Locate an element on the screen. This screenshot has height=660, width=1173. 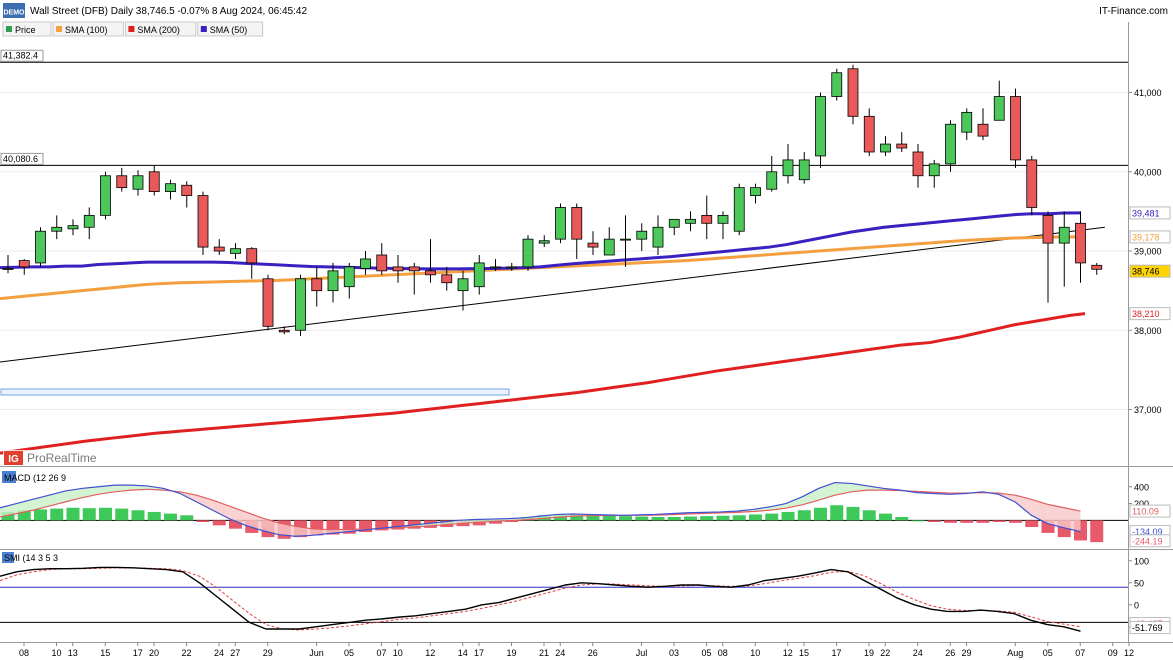
watermark-text: ProRealTime is located at coordinates (62, 458).